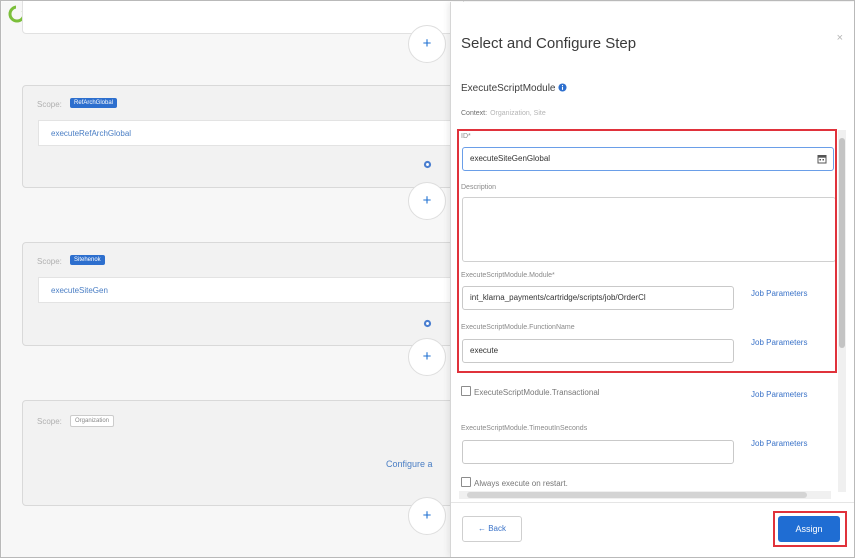 The height and width of the screenshot is (558, 855). What do you see at coordinates (243, 453) in the screenshot?
I see `flow-card-organization: Scope: Organization Configure a` at bounding box center [243, 453].